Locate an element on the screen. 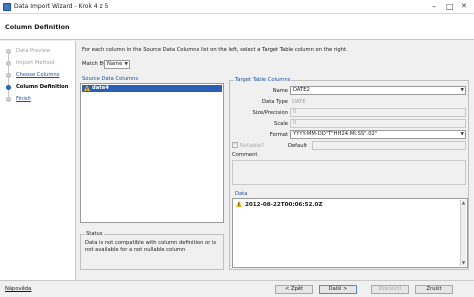 This screenshot has width=474, height=297. app-icon is located at coordinates (7, 7).